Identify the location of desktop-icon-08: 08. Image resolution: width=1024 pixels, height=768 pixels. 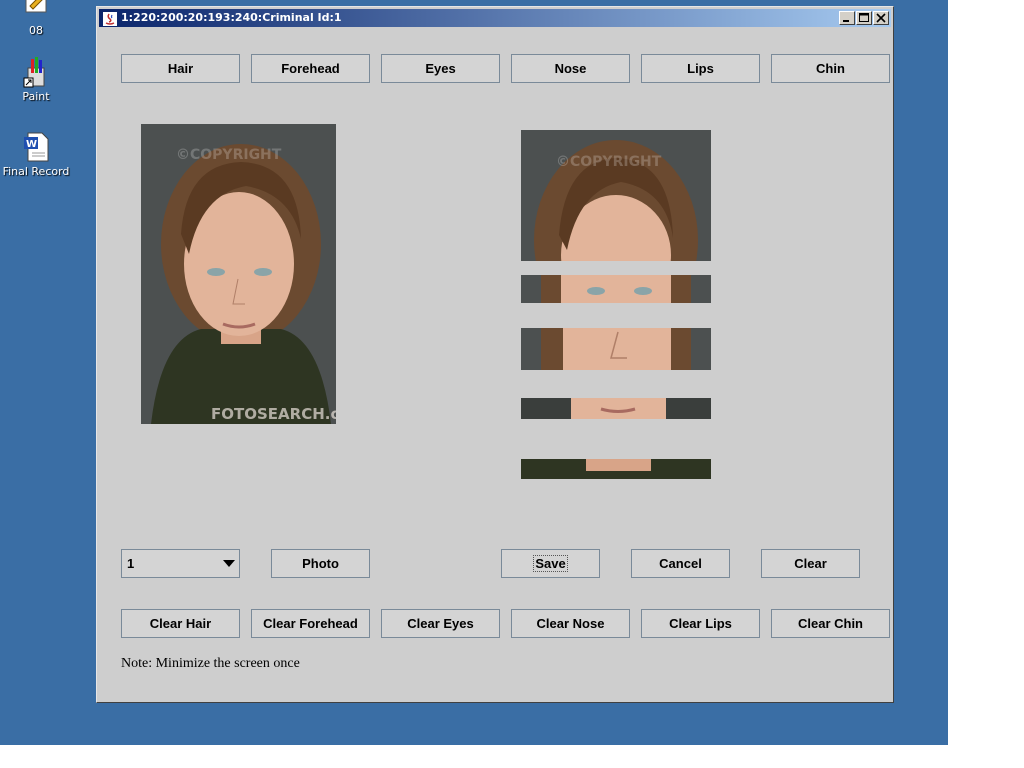
(36, 18).